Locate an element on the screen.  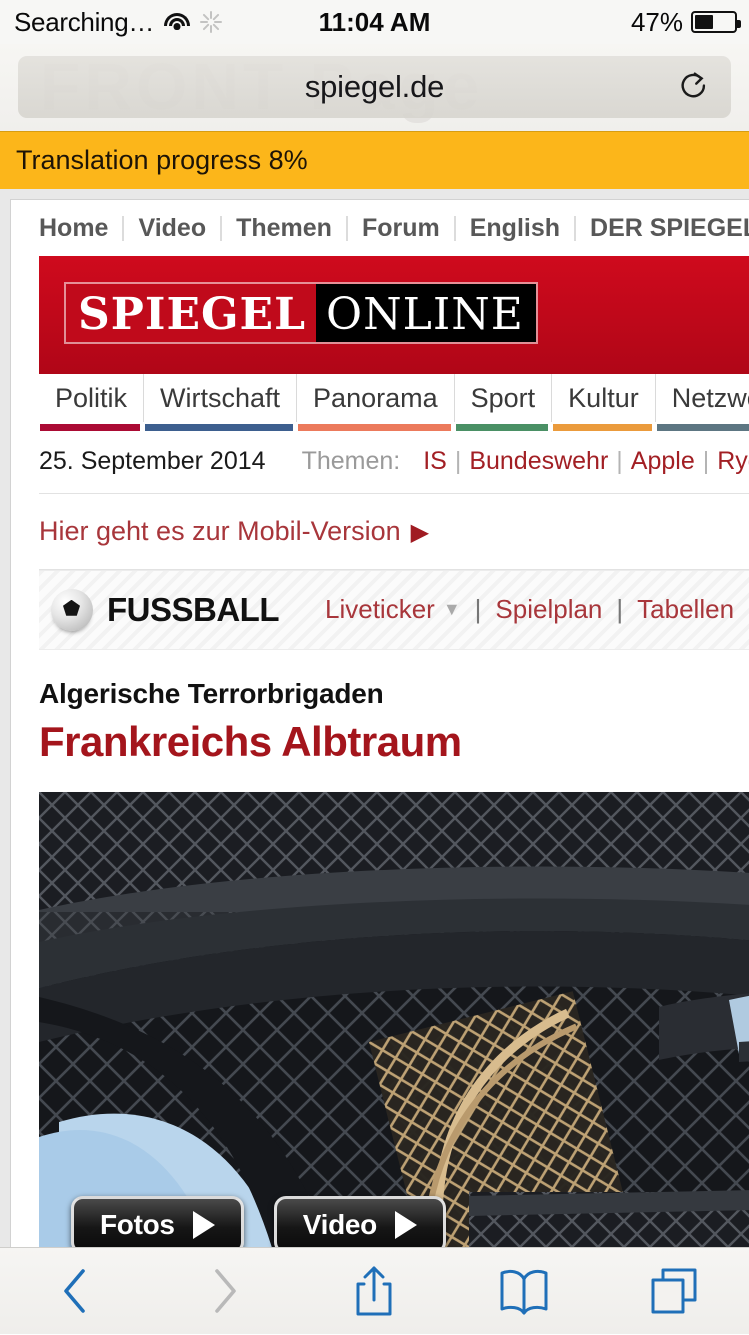
section-nav-item-politik: Politik is located at coordinates (91, 402).